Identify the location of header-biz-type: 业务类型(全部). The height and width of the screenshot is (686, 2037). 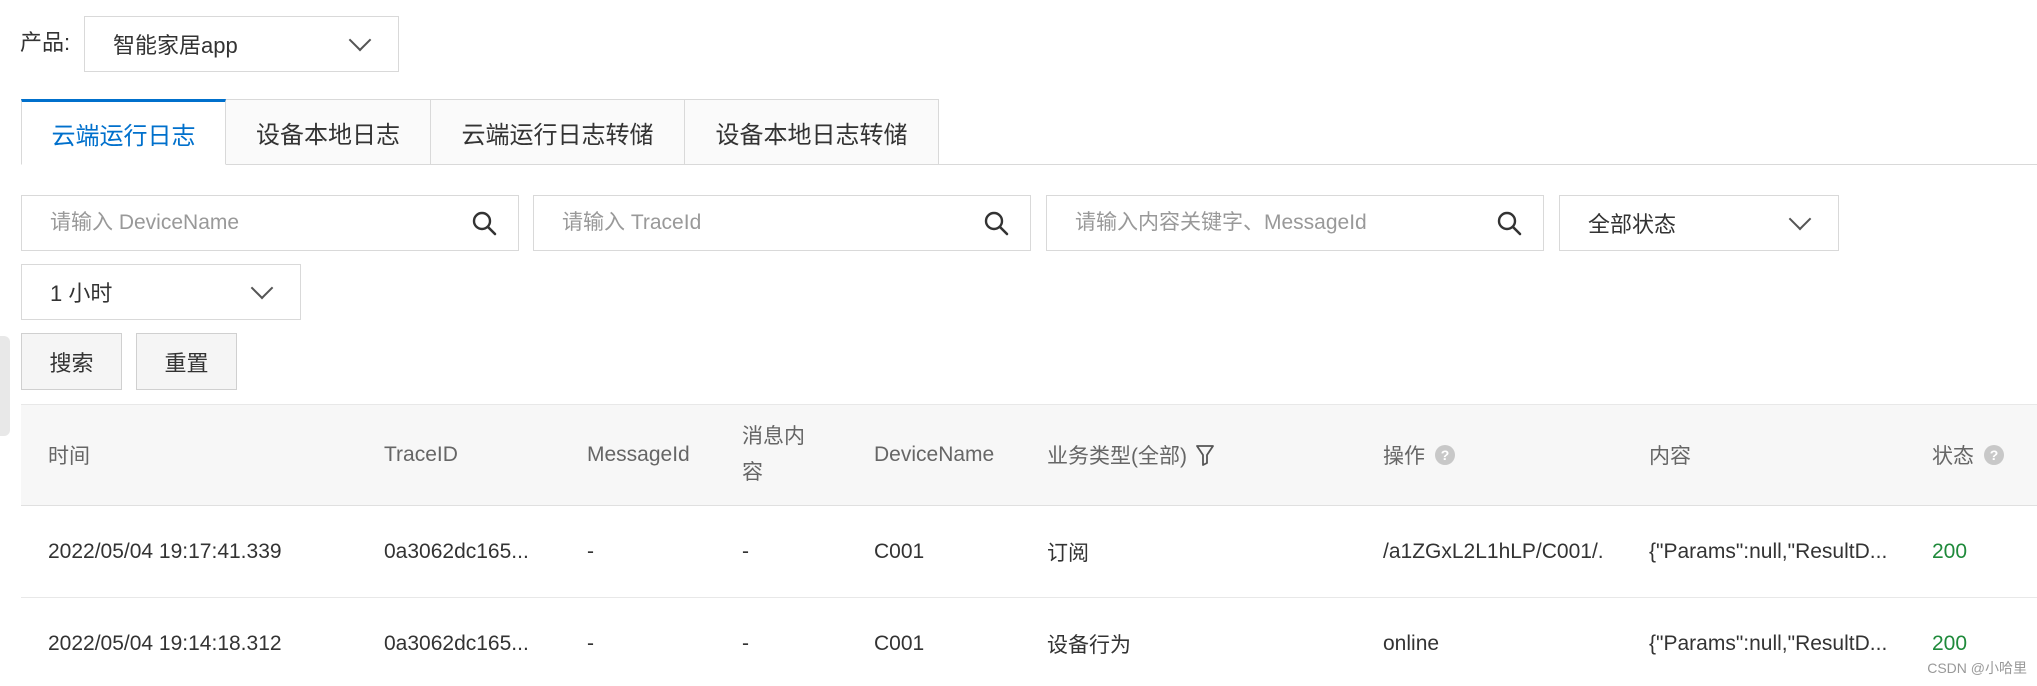
(1131, 455).